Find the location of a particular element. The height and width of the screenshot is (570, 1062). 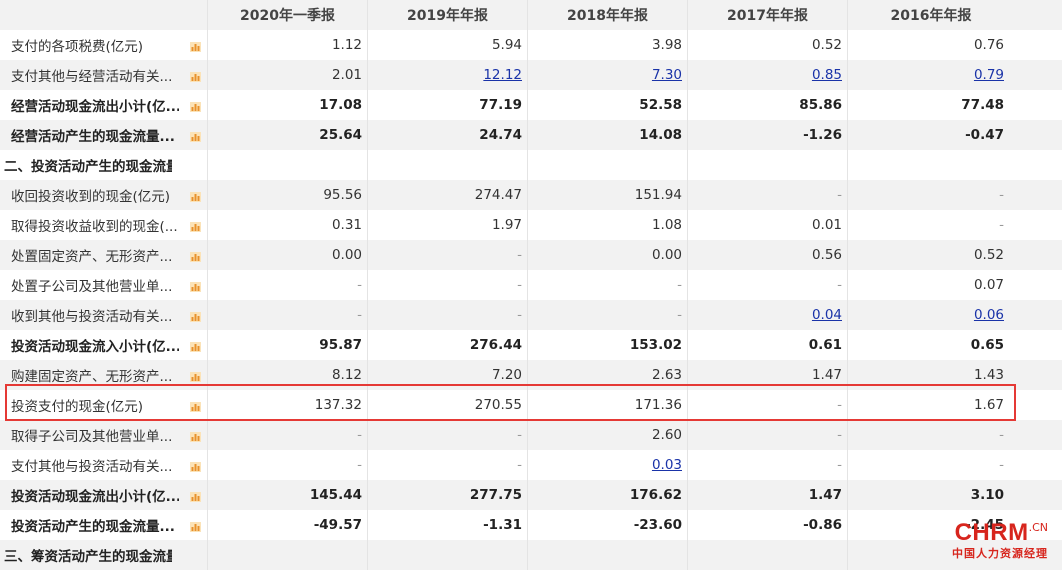

value-text: 0.07 is located at coordinates (988, 285).